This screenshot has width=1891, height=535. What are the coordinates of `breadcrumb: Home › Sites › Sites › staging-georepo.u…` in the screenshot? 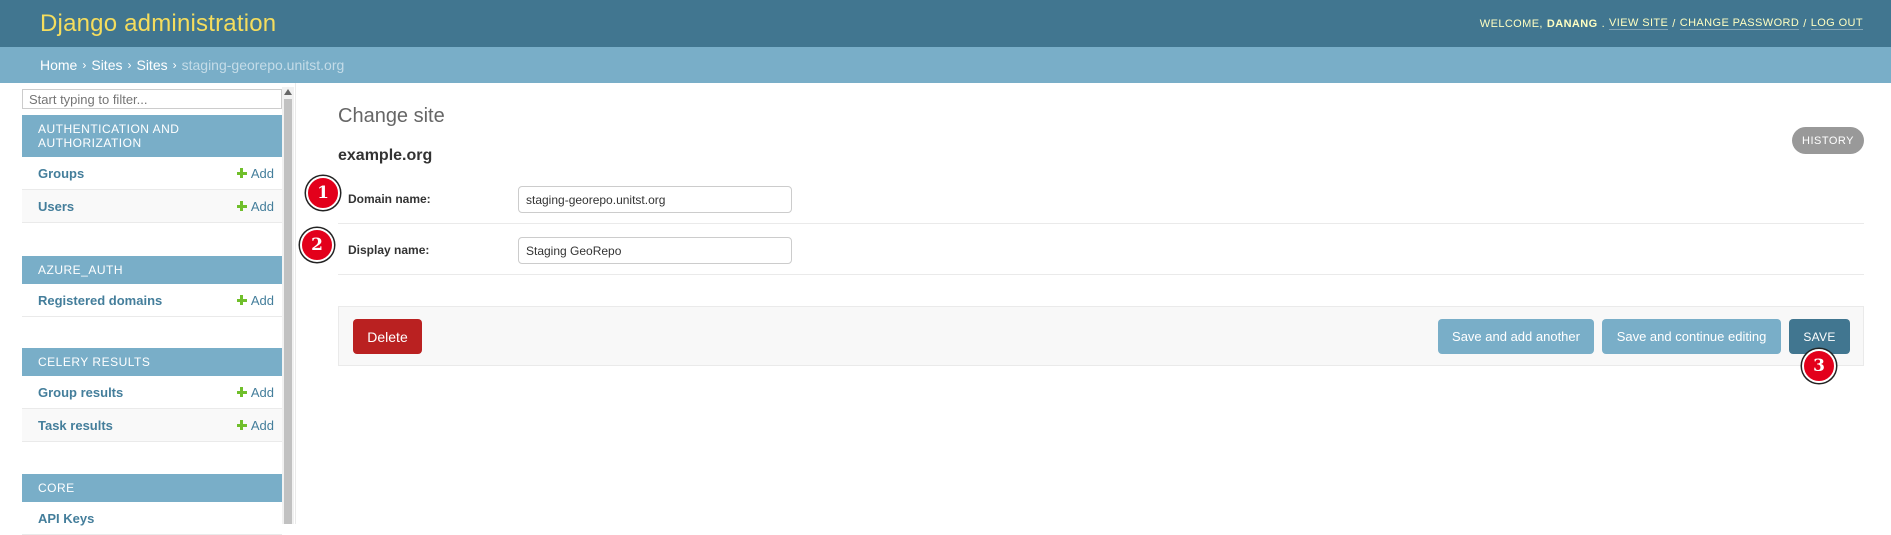 It's located at (945, 65).